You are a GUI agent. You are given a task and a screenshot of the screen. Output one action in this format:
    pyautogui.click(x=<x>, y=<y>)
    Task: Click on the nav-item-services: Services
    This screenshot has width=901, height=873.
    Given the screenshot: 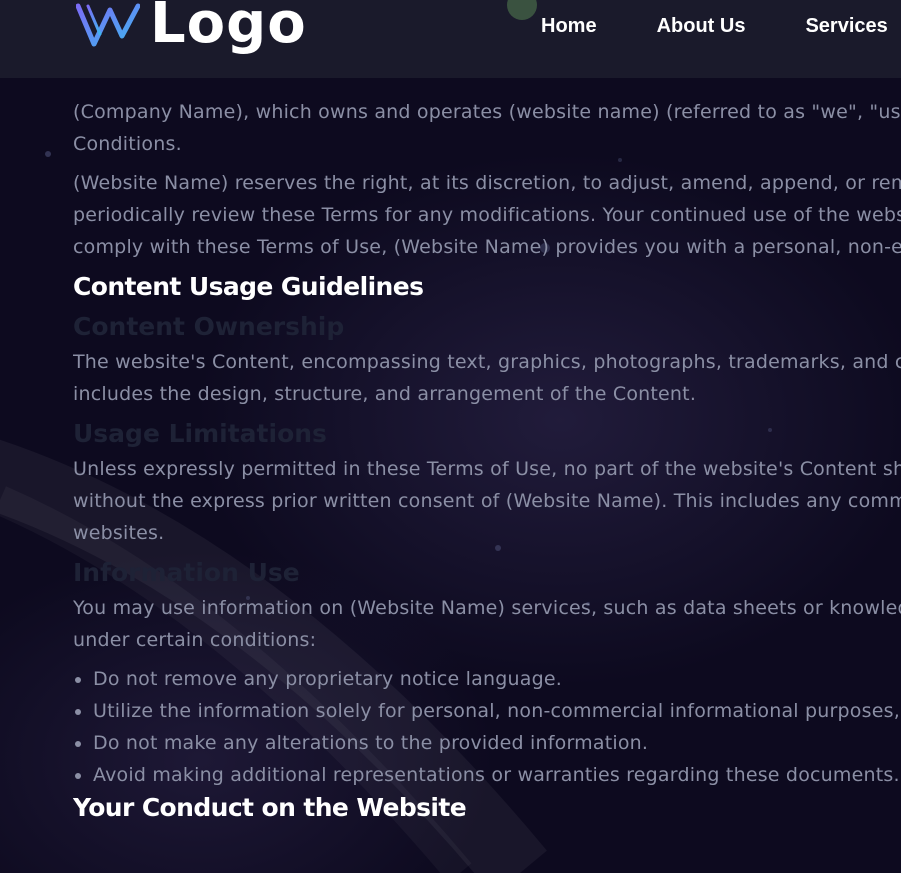 What is the action you would take?
    pyautogui.click(x=846, y=26)
    